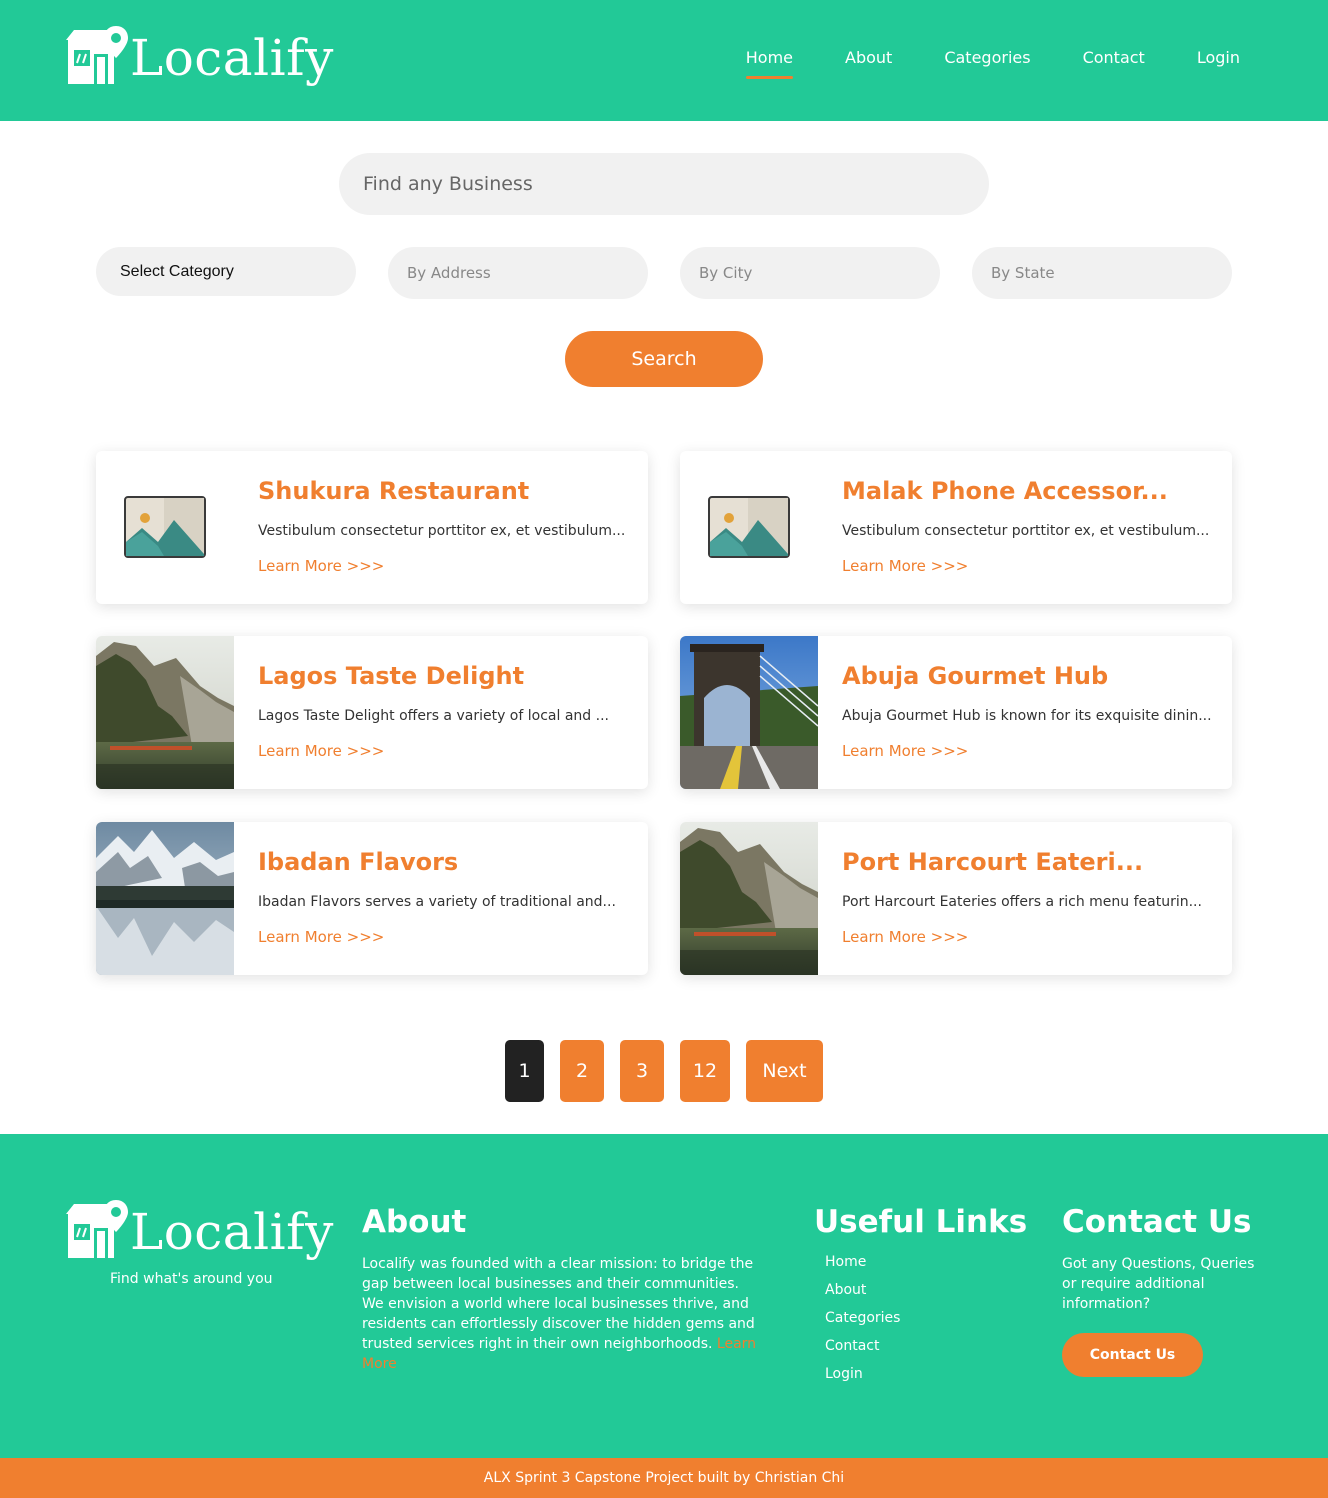  I want to click on footer-link-about: About, so click(862, 1296).